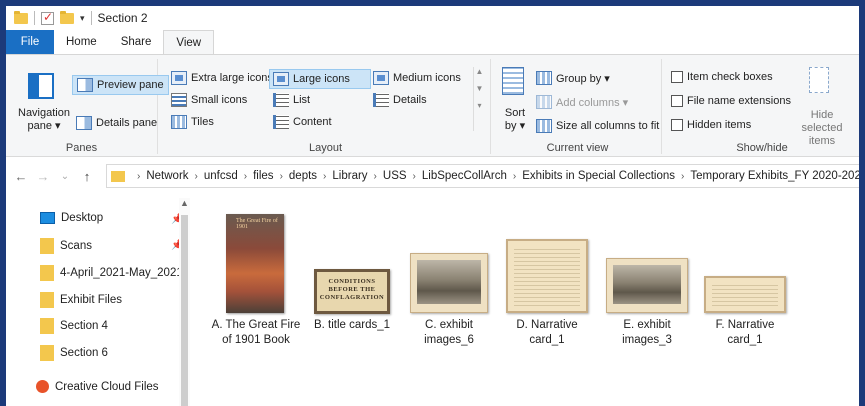 Image resolution: width=865 pixels, height=406 pixels. I want to click on breadcrumb-unfcsd: unfcsd, so click(221, 176).